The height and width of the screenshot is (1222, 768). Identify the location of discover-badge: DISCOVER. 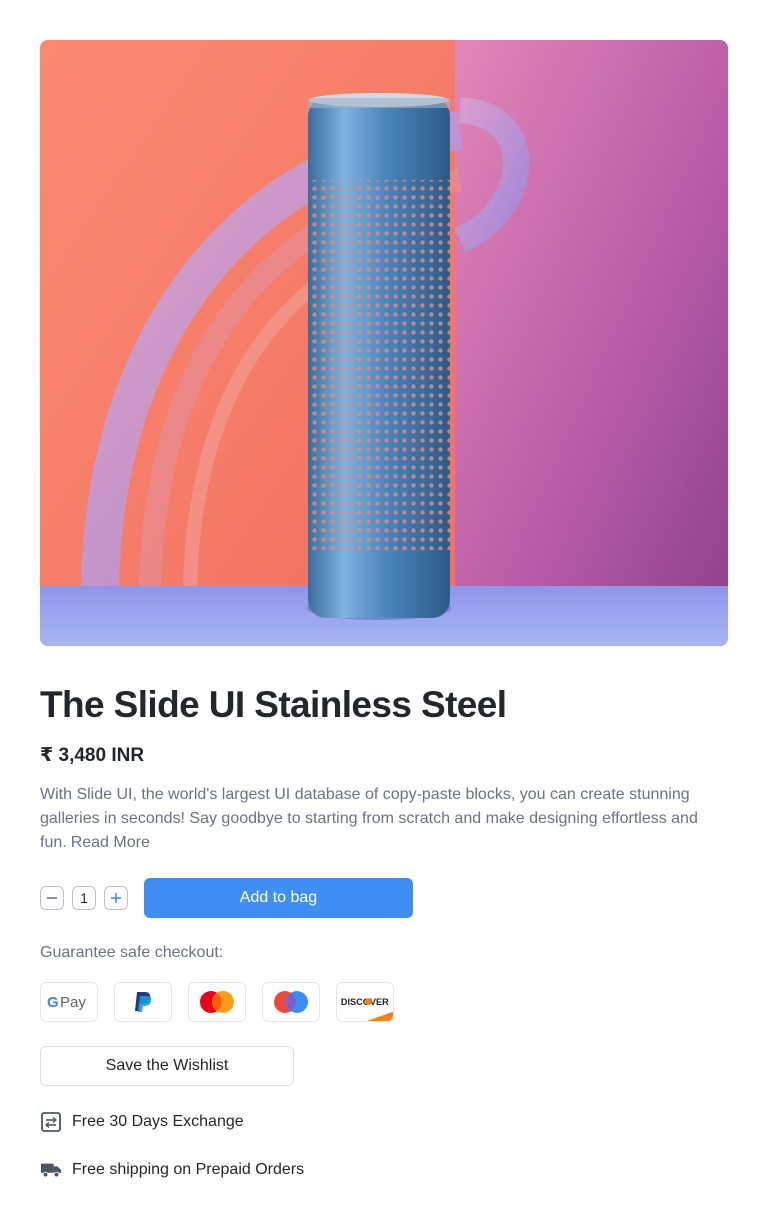
(365, 1002).